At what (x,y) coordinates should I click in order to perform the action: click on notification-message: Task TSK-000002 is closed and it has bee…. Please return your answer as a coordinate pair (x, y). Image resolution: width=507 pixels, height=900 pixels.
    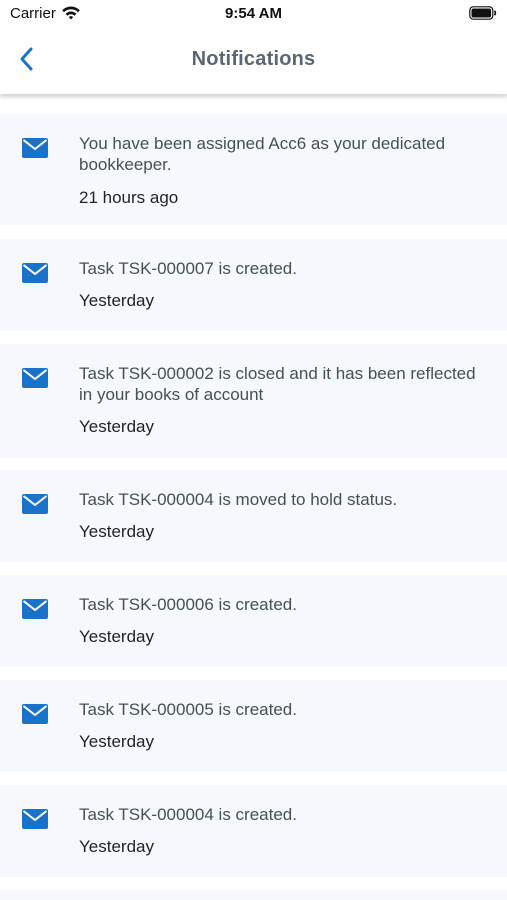
    Looking at the image, I should click on (277, 384).